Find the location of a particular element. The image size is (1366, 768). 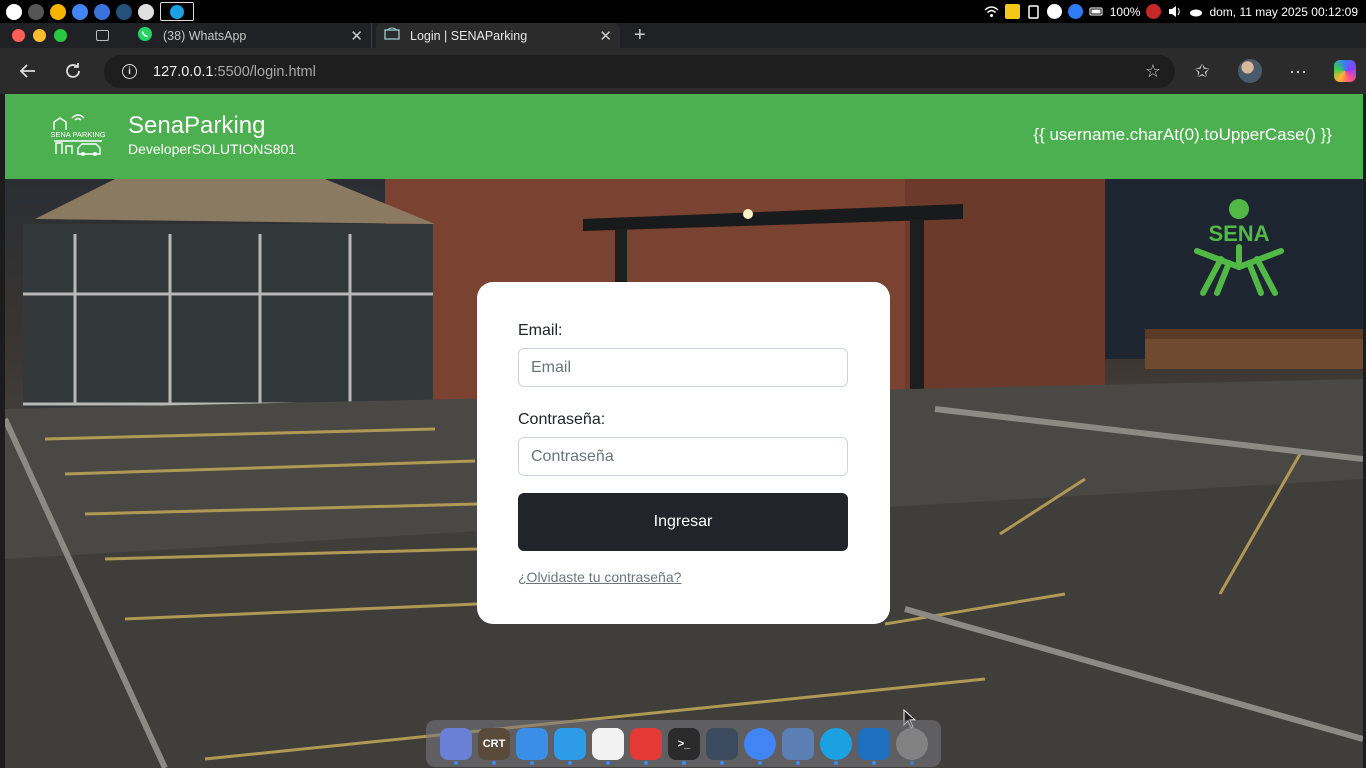

chrome-canary-icon is located at coordinates (58, 11).